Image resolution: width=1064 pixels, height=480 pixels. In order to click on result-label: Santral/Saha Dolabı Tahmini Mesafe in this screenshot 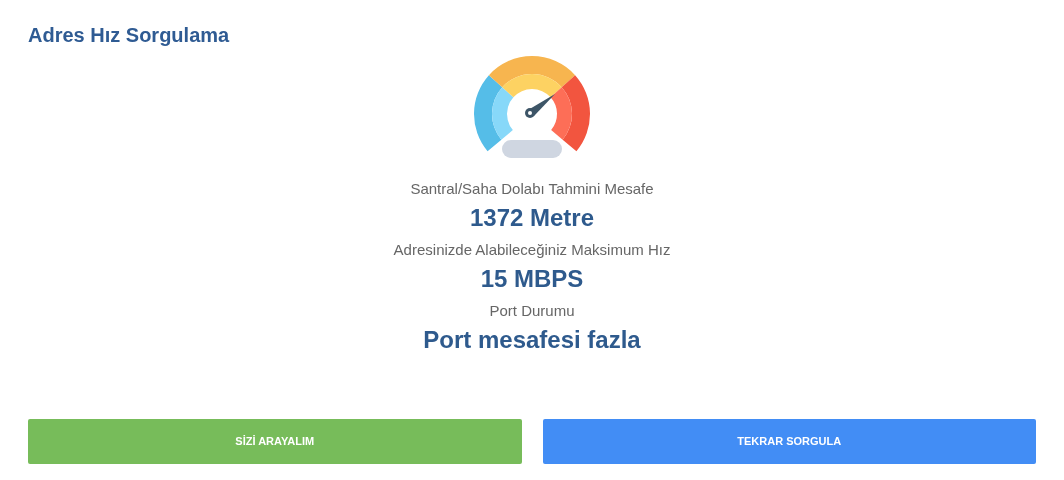, I will do `click(532, 189)`.